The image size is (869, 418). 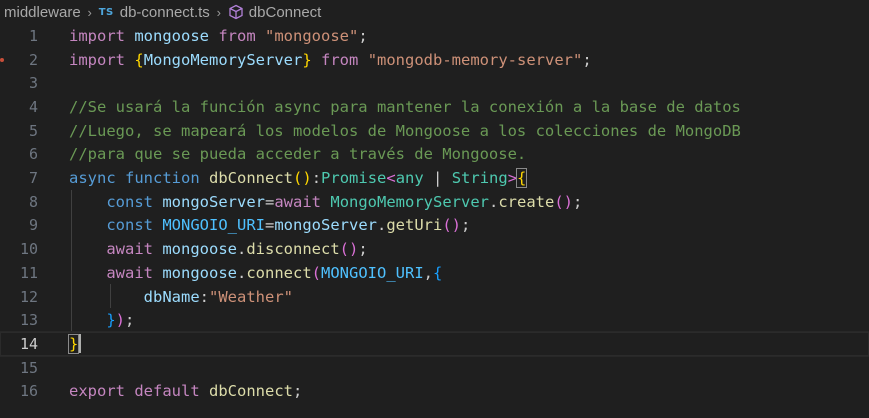 What do you see at coordinates (434, 368) in the screenshot?
I see `code-line-15: 15` at bounding box center [434, 368].